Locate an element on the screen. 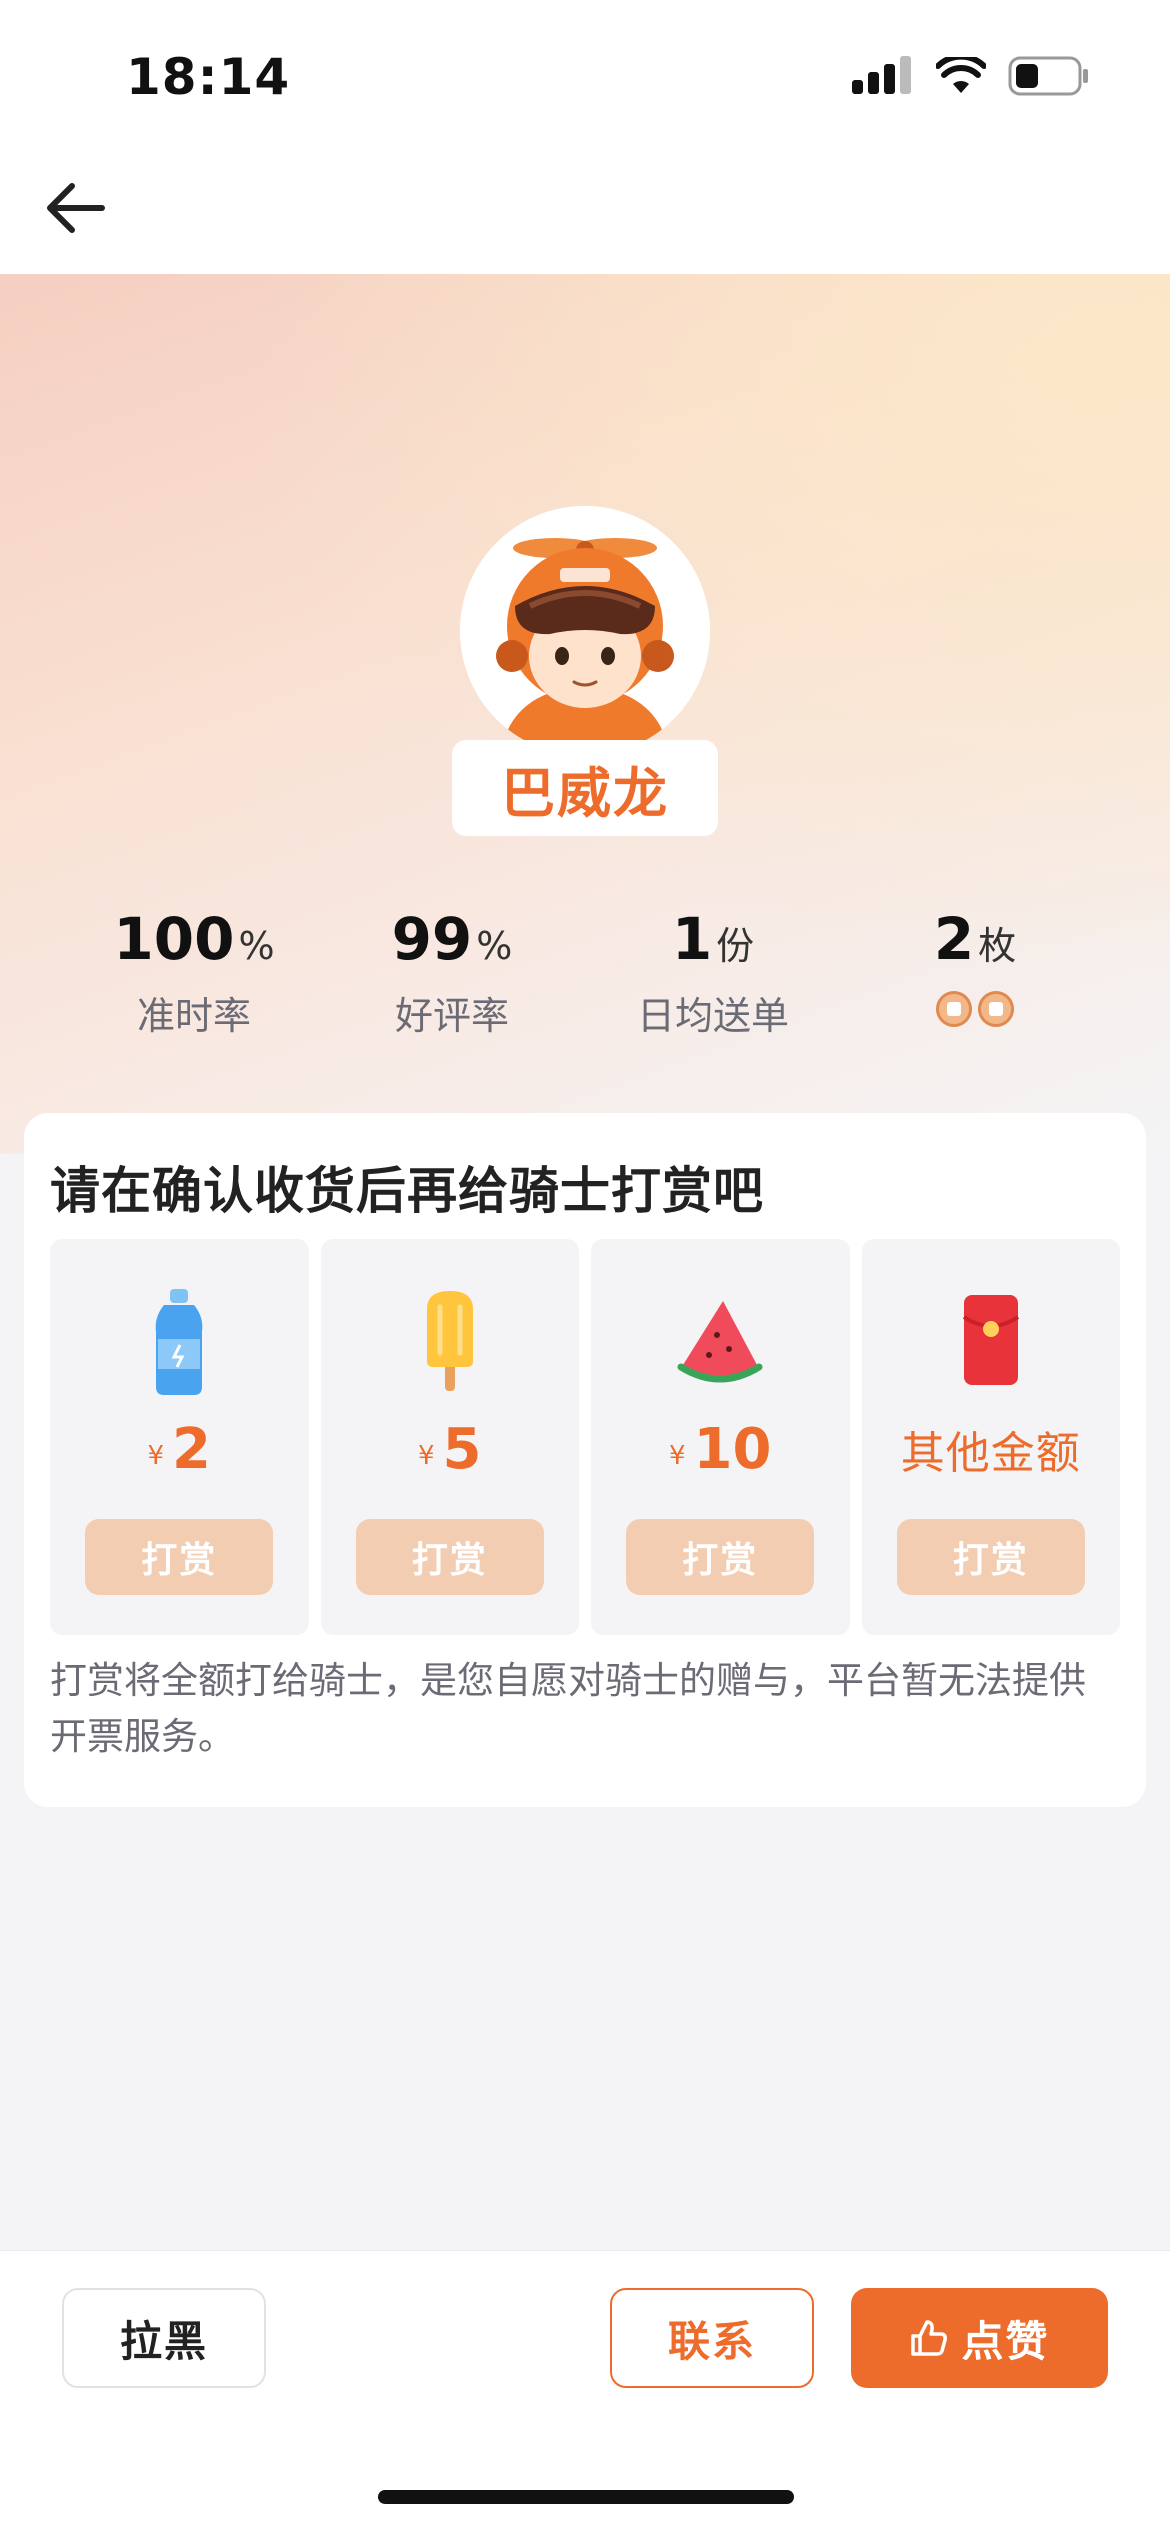 The height and width of the screenshot is (2532, 1170). back-button is located at coordinates (76, 208).